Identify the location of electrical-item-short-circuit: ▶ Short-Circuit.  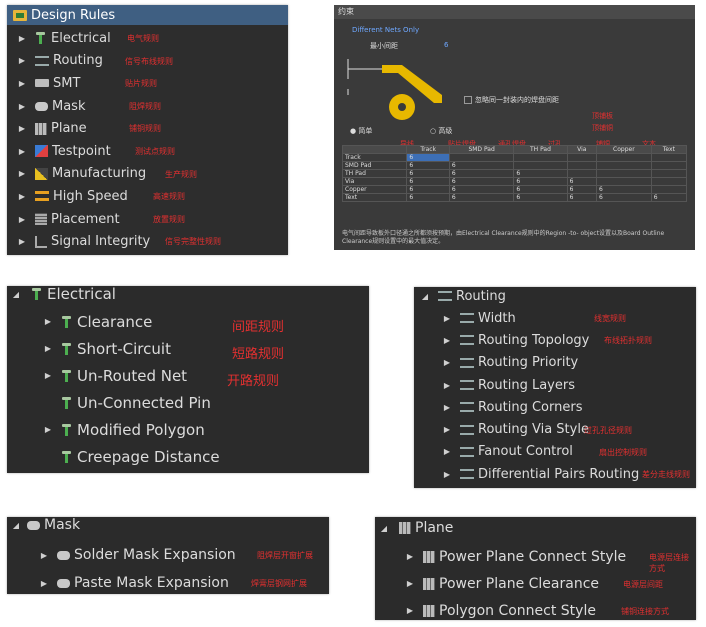
(188, 348).